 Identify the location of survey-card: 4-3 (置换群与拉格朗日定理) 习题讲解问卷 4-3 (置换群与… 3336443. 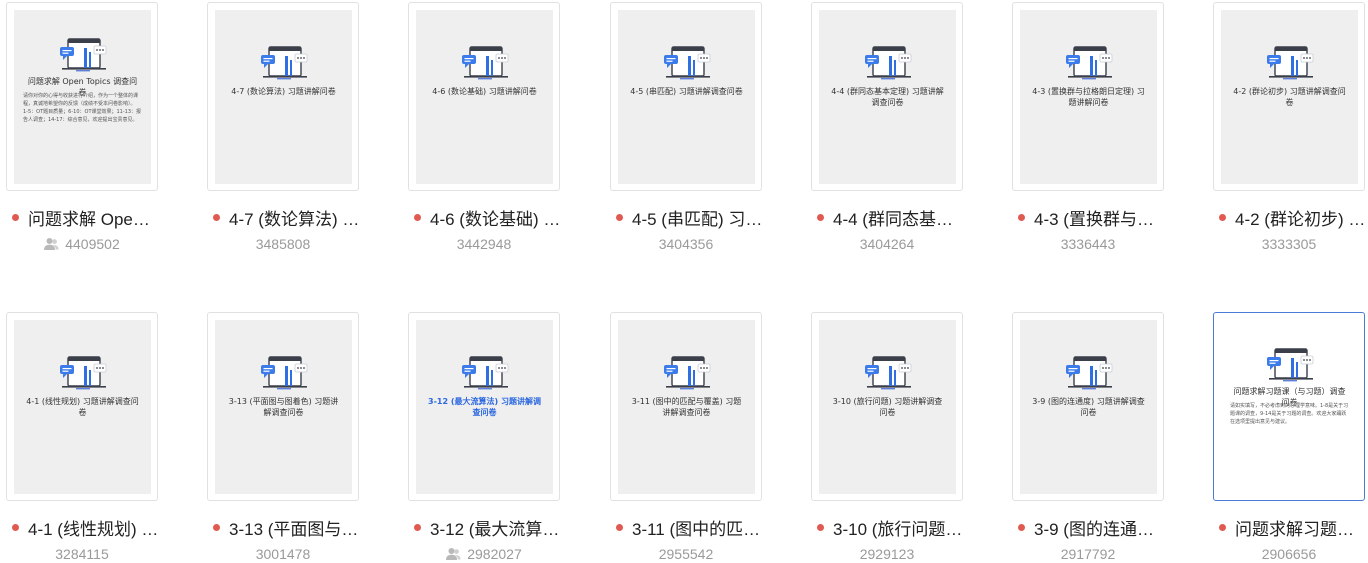
(1088, 134).